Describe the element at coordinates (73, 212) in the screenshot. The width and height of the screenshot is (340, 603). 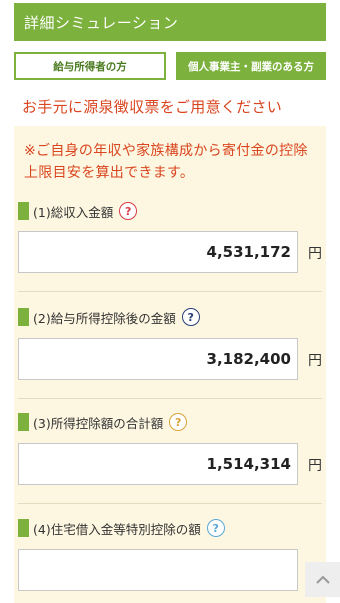
I see `field-label-text: (1)総収入金額` at that location.